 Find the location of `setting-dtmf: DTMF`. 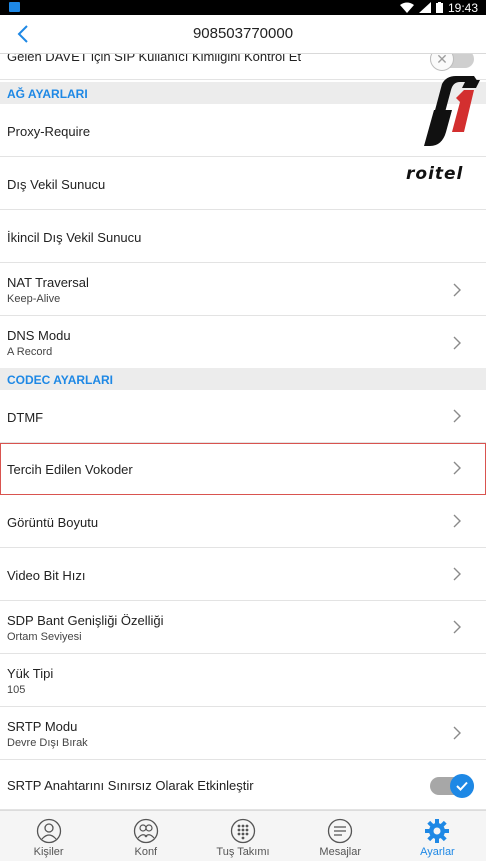

setting-dtmf: DTMF is located at coordinates (243, 416).